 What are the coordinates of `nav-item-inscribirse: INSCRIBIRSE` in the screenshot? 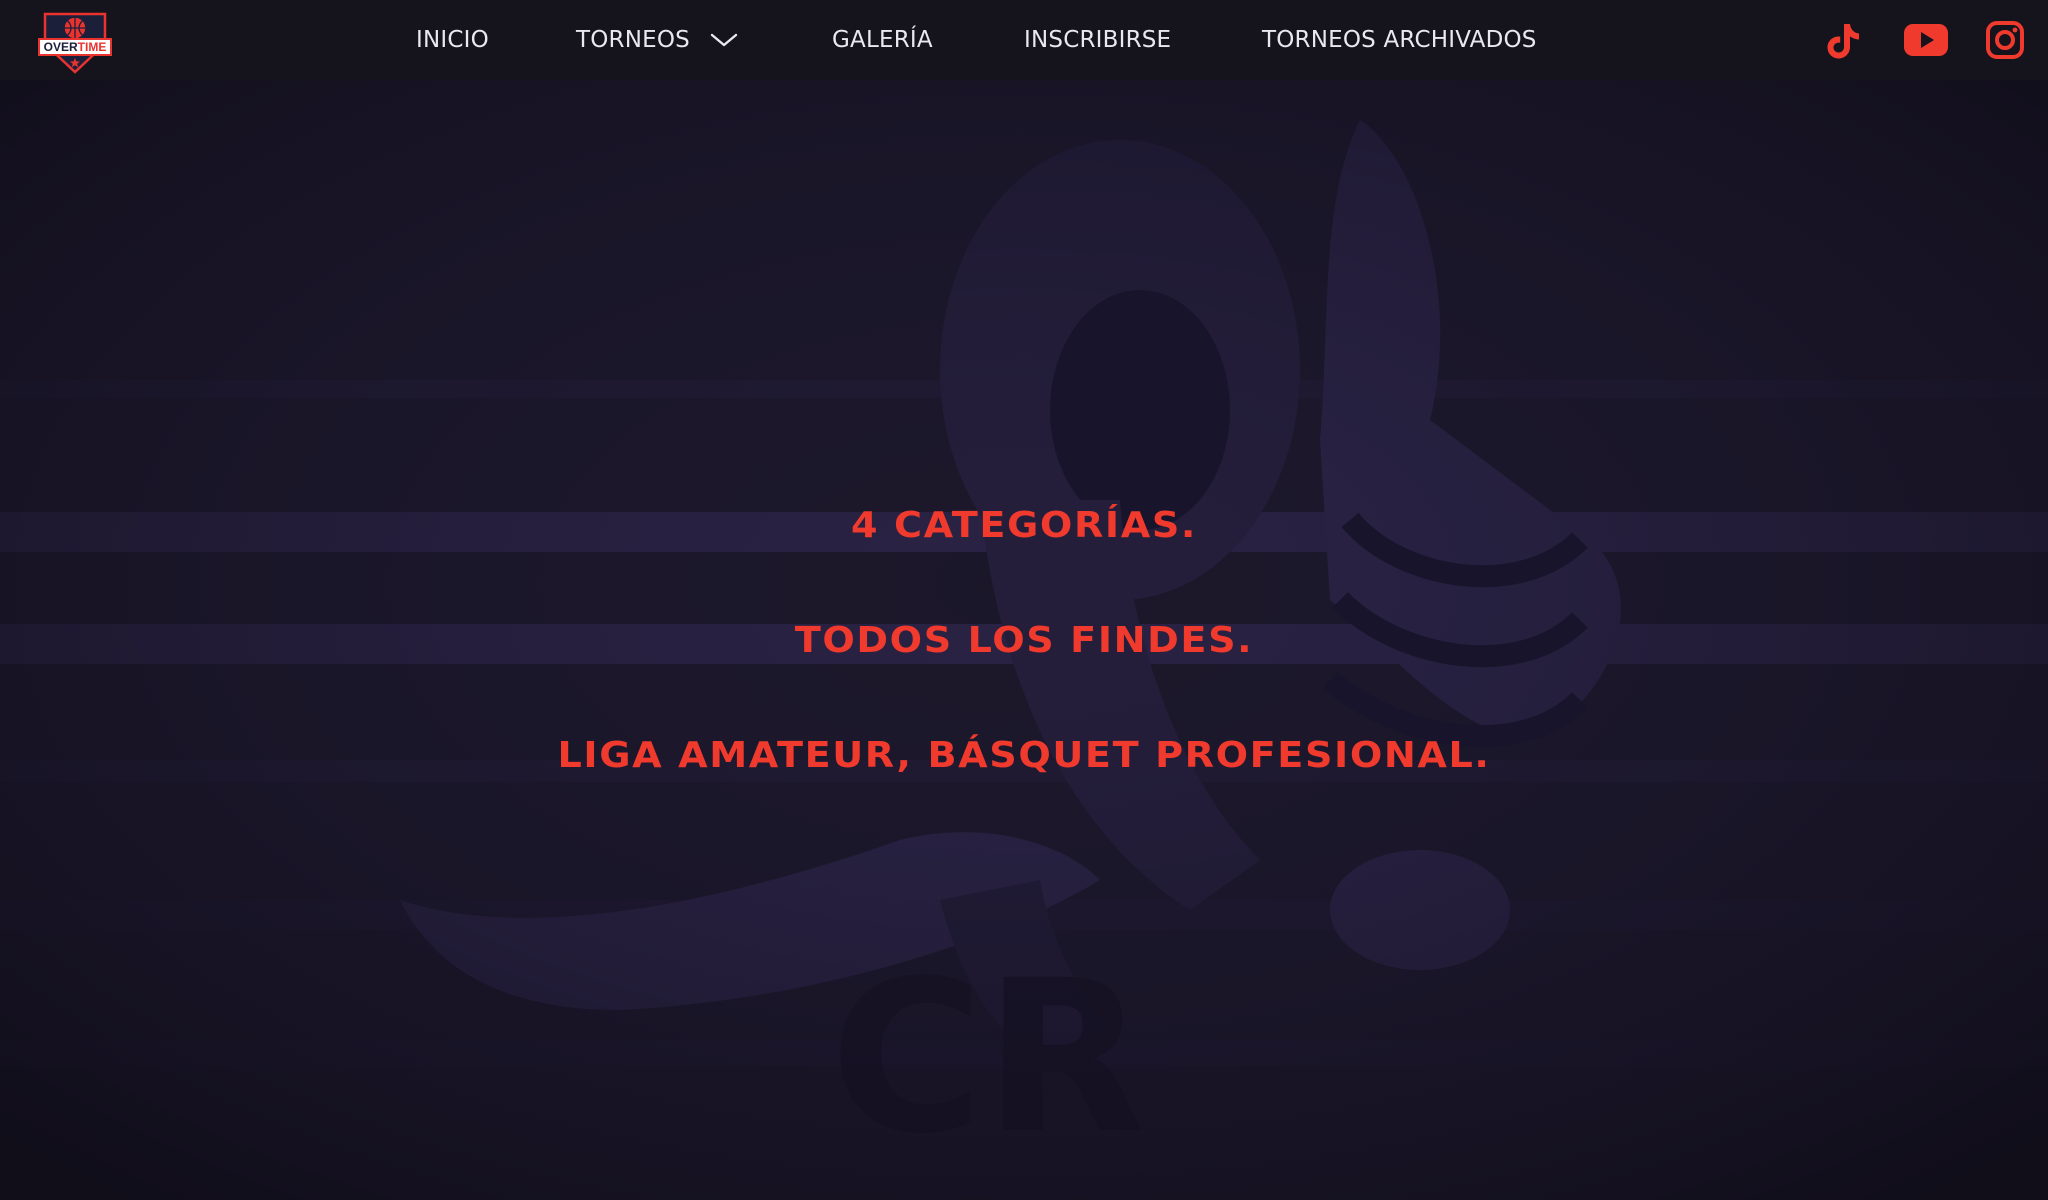 It's located at (1097, 40).